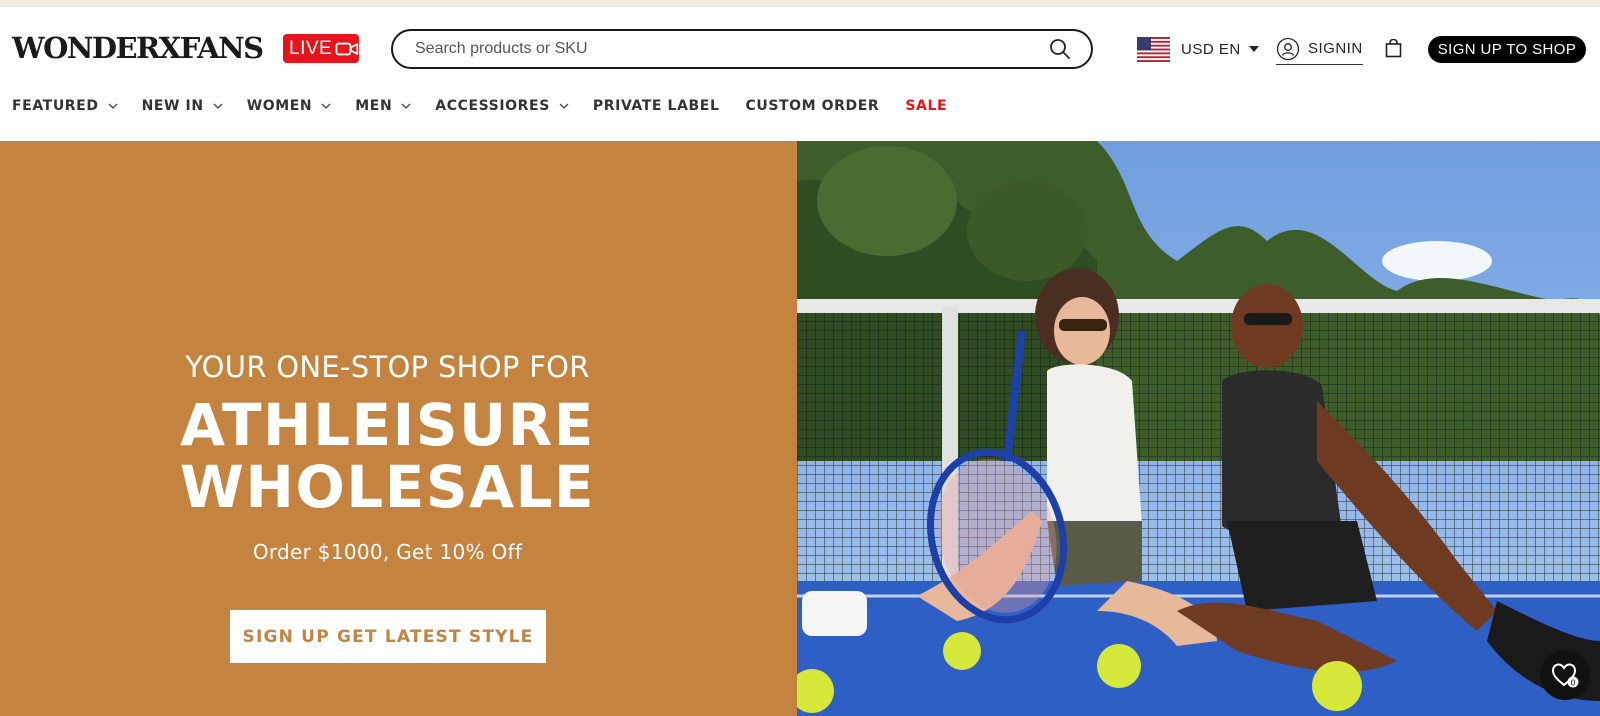 This screenshot has height=716, width=1600. Describe the element at coordinates (374, 106) in the screenshot. I see `nav-item-label: MEN` at that location.